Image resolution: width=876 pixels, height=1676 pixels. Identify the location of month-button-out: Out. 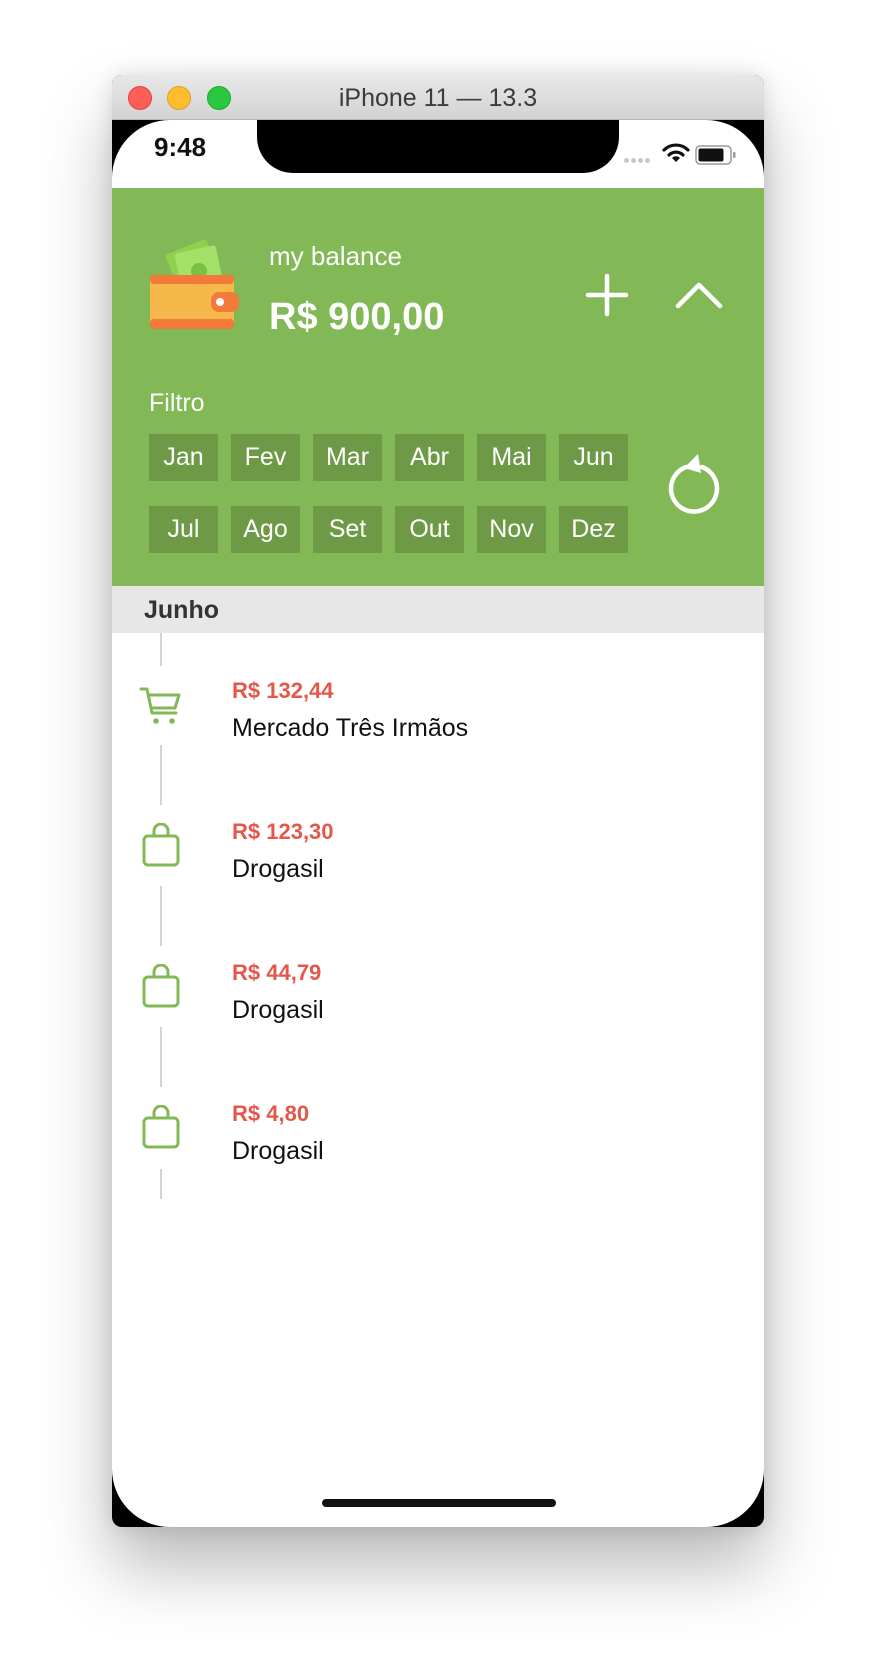
(429, 529).